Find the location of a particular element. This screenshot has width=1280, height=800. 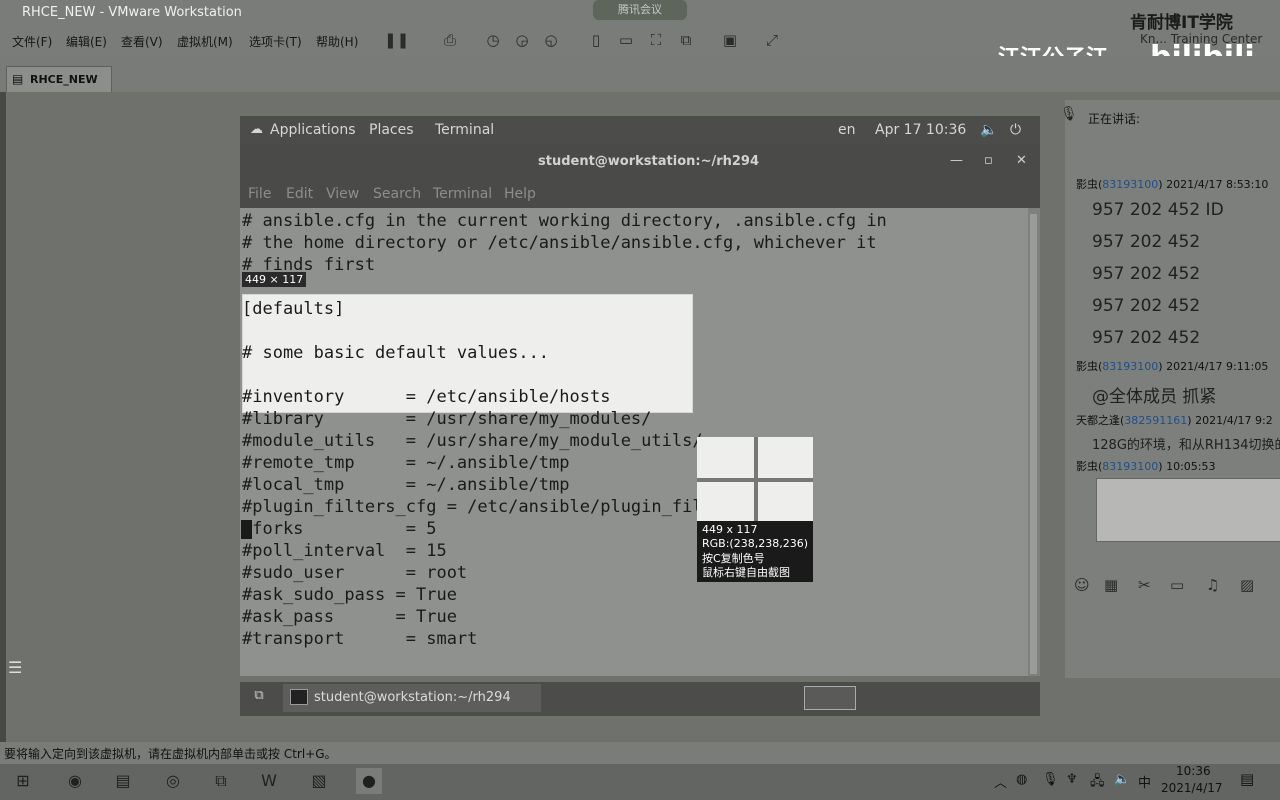

chat-message: 957 202 452 ID is located at coordinates (1158, 210).